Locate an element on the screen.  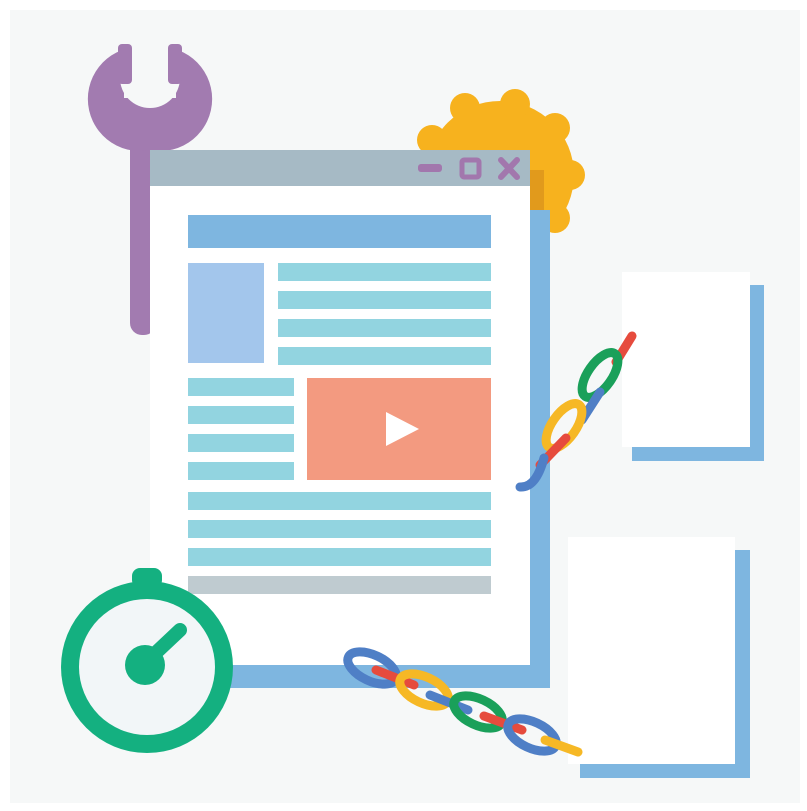
title-bar is located at coordinates (340, 168).